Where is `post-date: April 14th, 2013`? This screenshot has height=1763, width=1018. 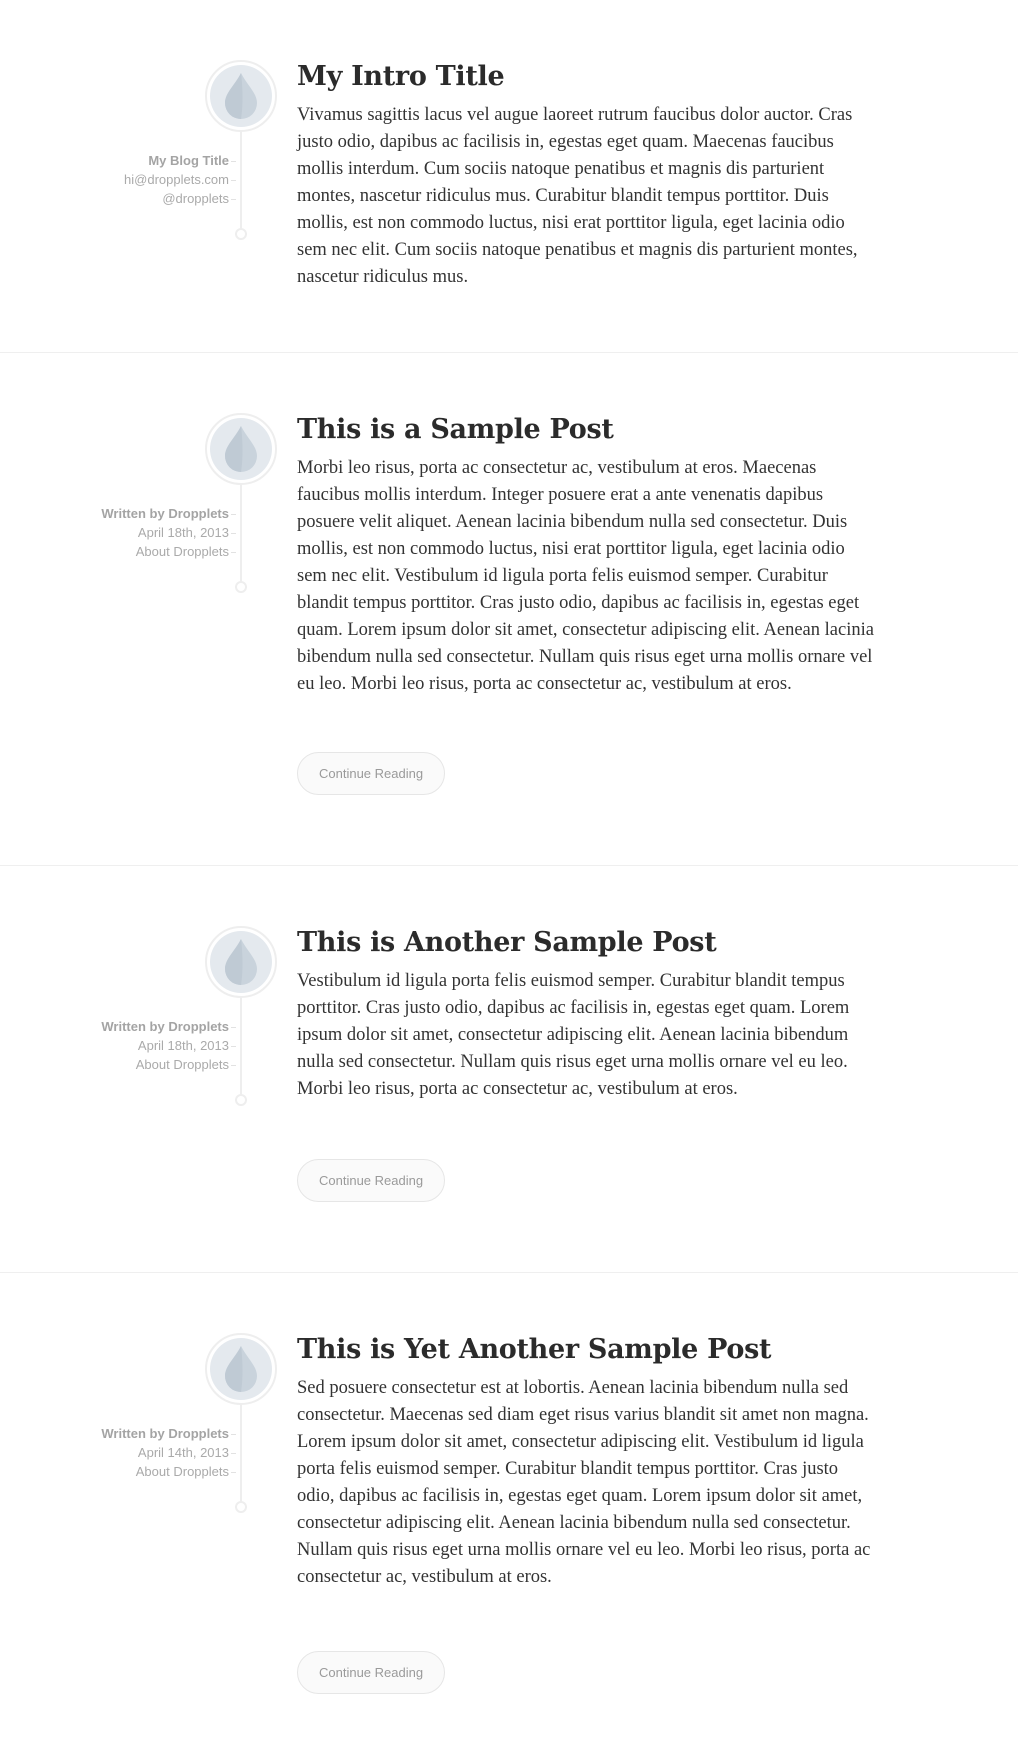 post-date: April 14th, 2013 is located at coordinates (168, 1452).